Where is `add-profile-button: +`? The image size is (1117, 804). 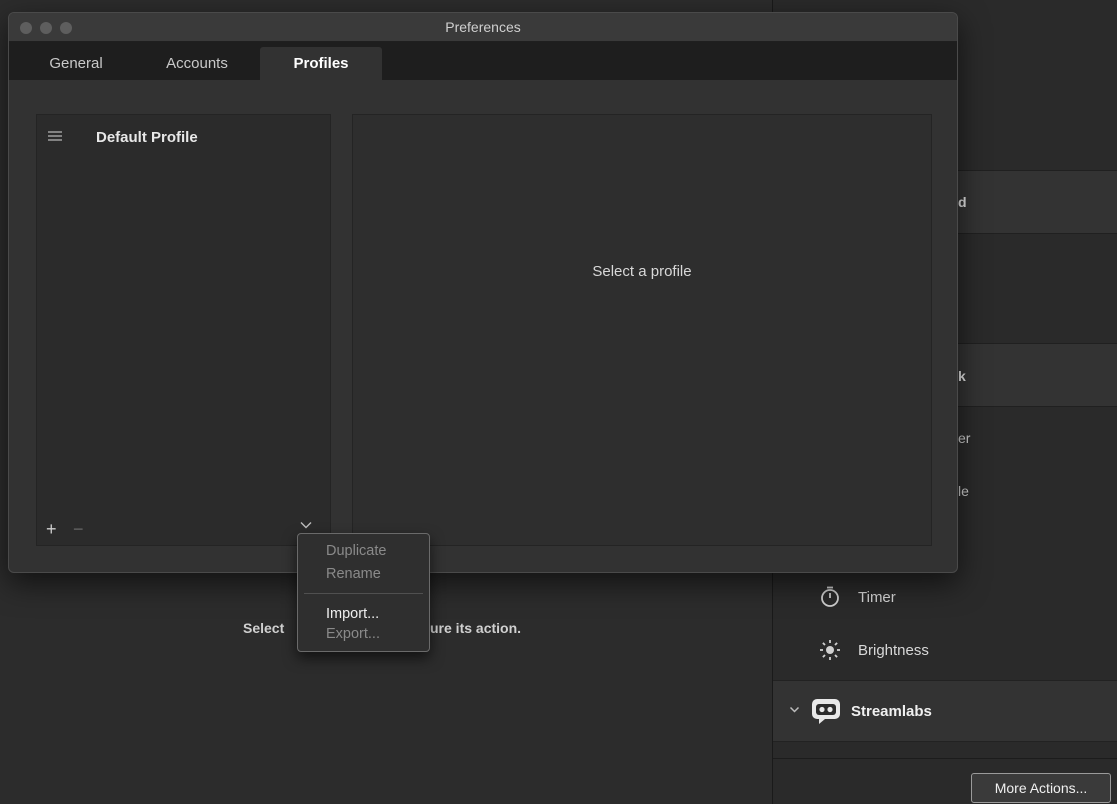 add-profile-button: + is located at coordinates (51, 529).